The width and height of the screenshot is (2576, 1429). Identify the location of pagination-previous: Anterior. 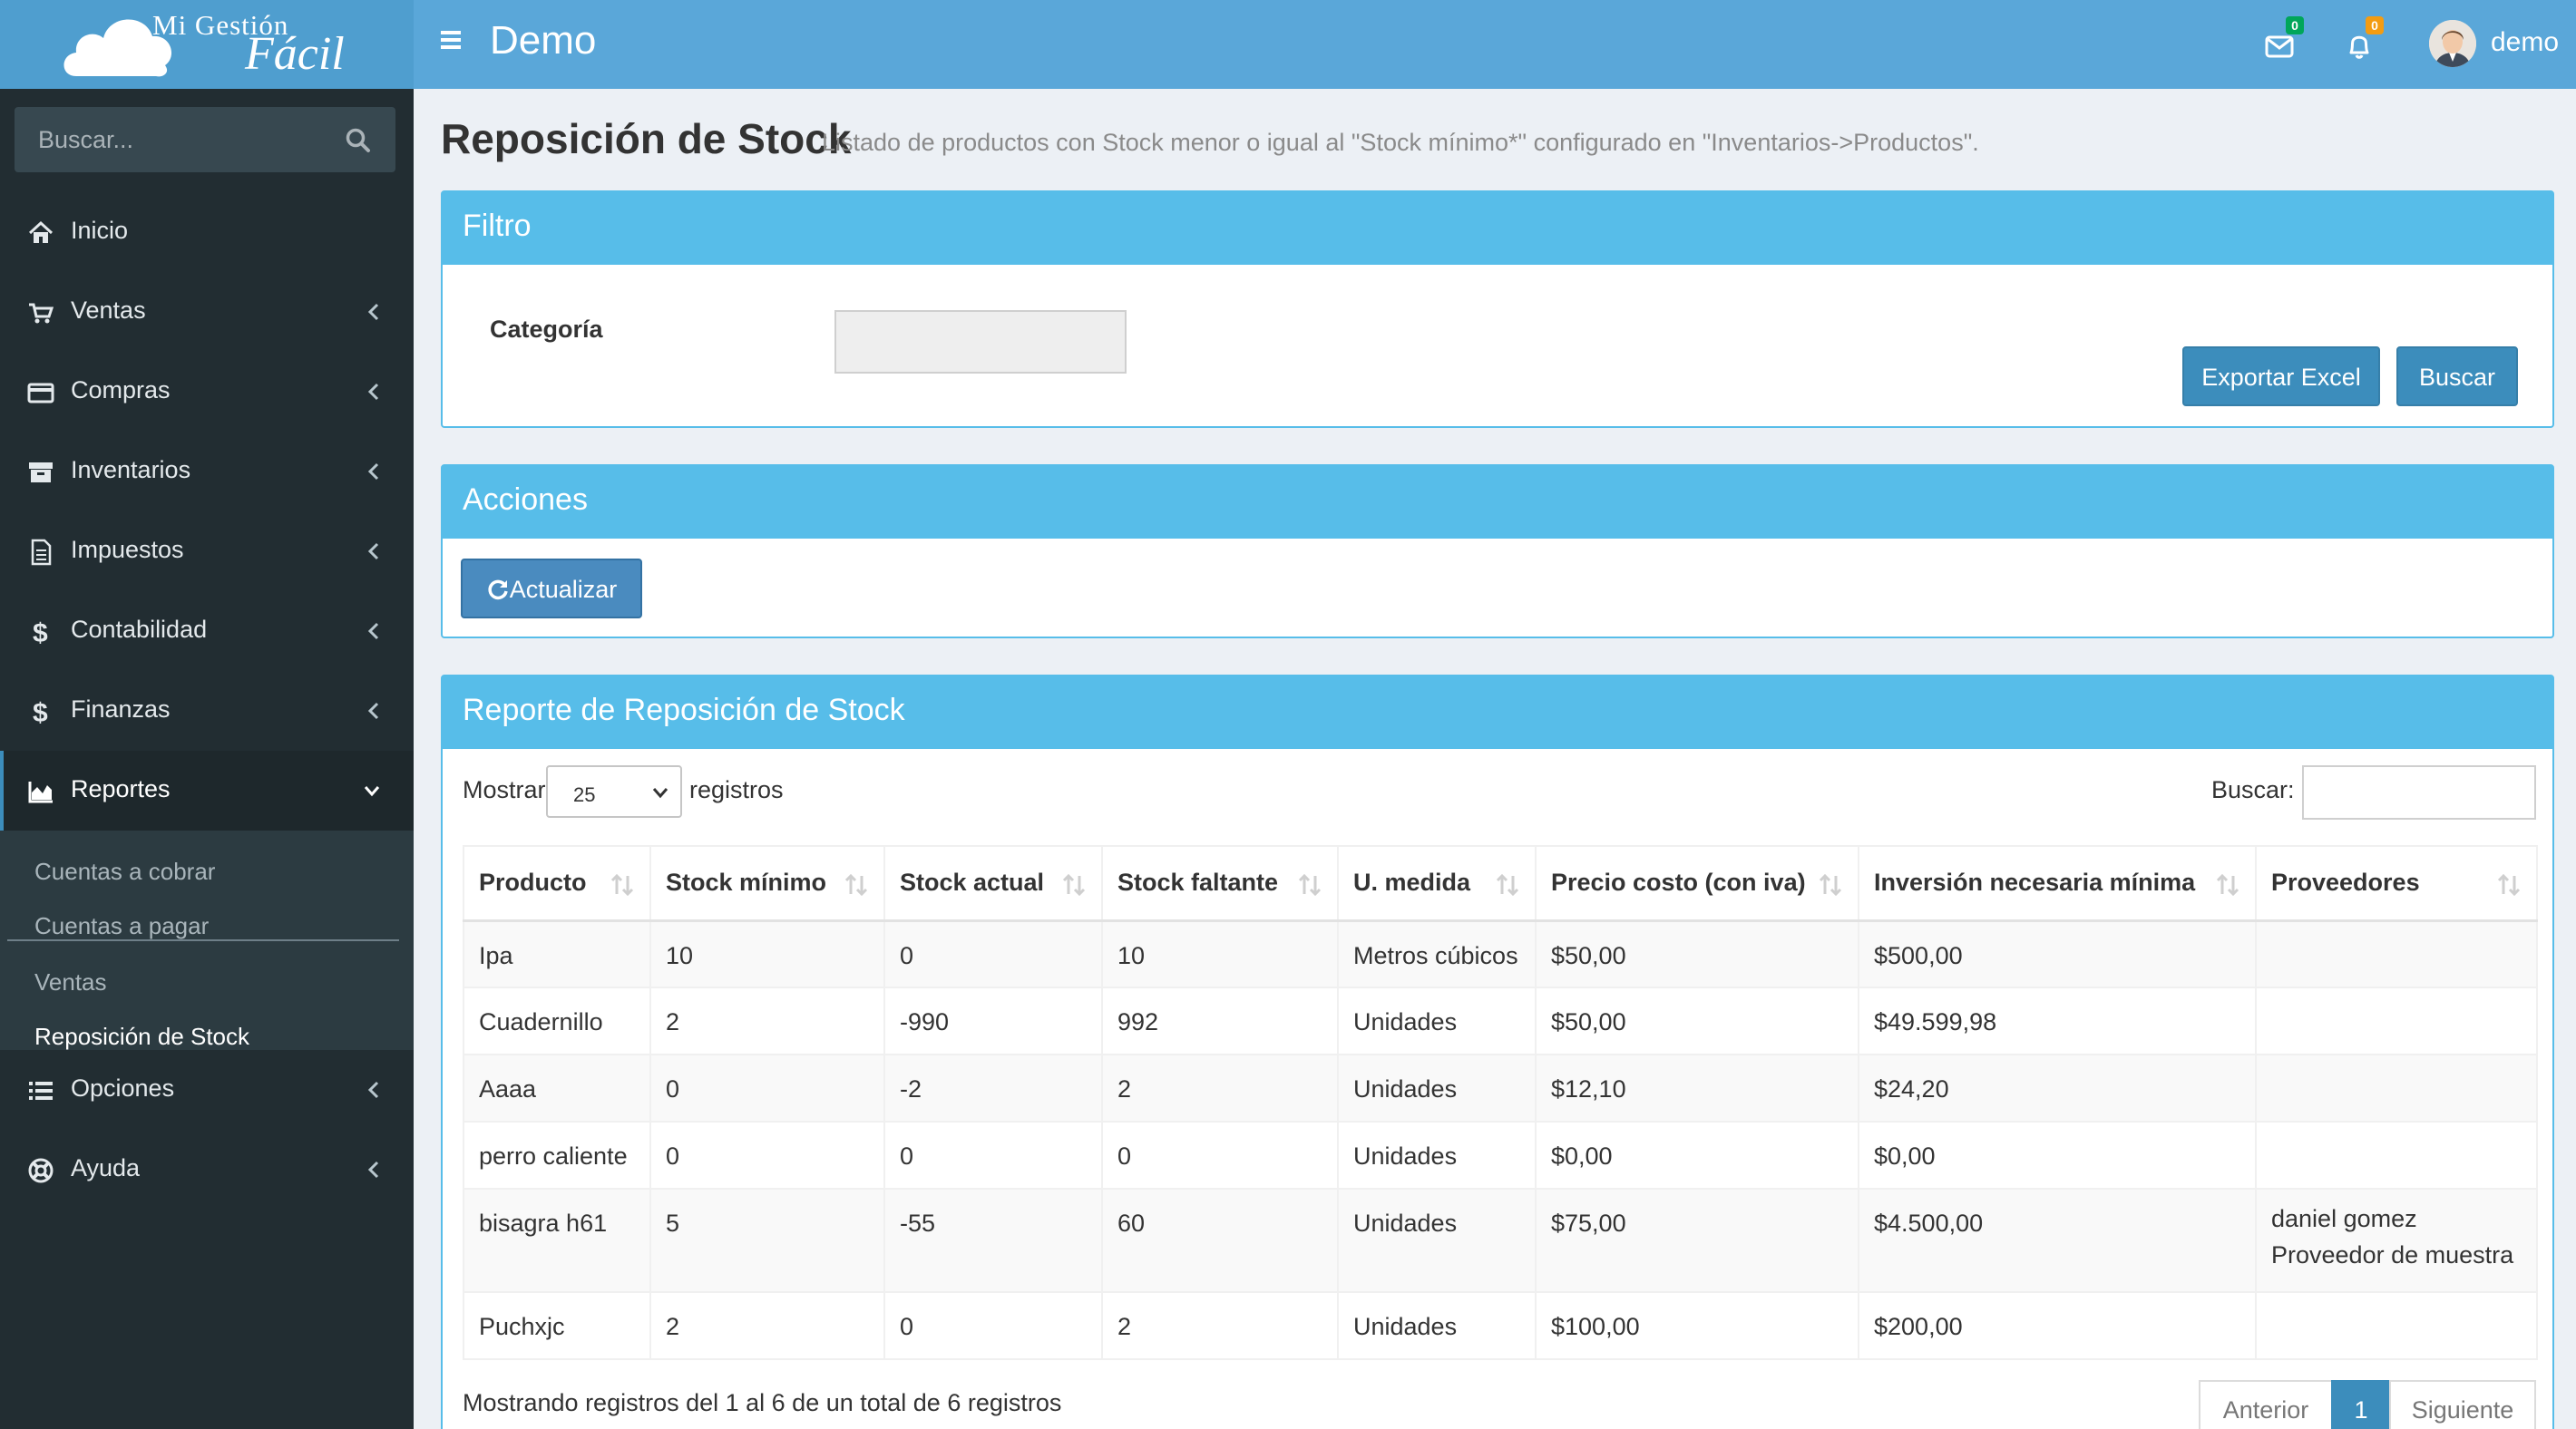
(2266, 1404).